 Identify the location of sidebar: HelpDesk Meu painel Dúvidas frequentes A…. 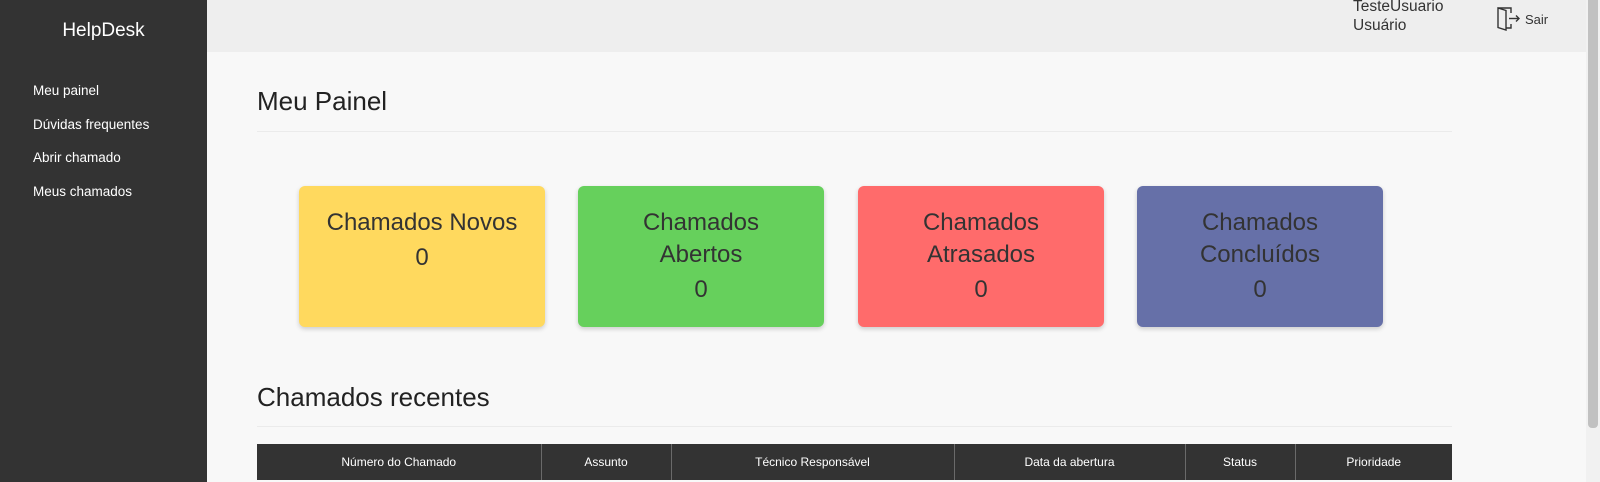
(103, 241).